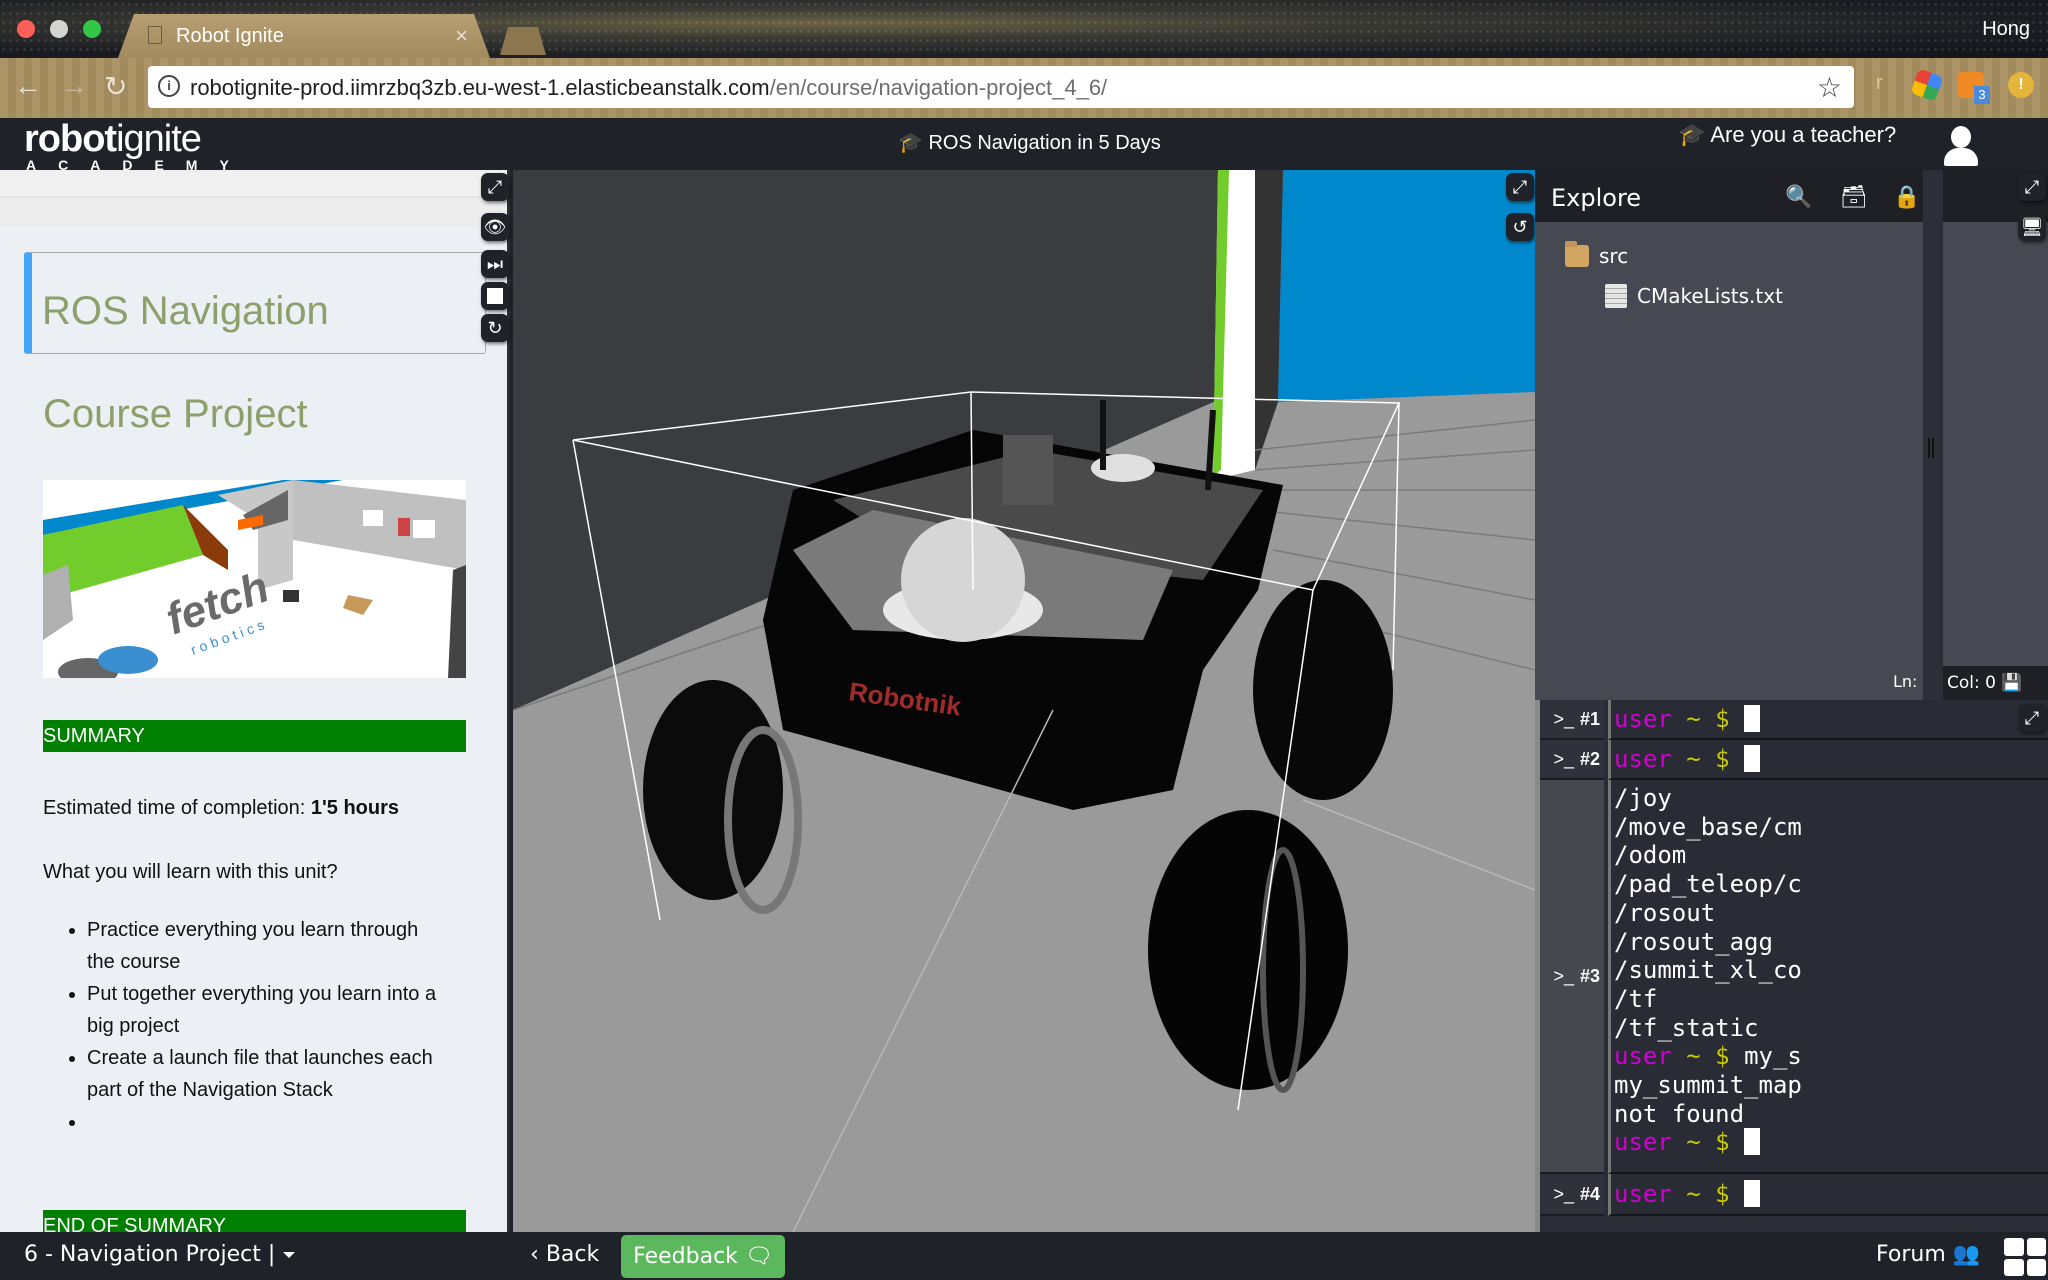  I want to click on estimated-time: Estimated time of completion: 1'5 hours, so click(221, 808).